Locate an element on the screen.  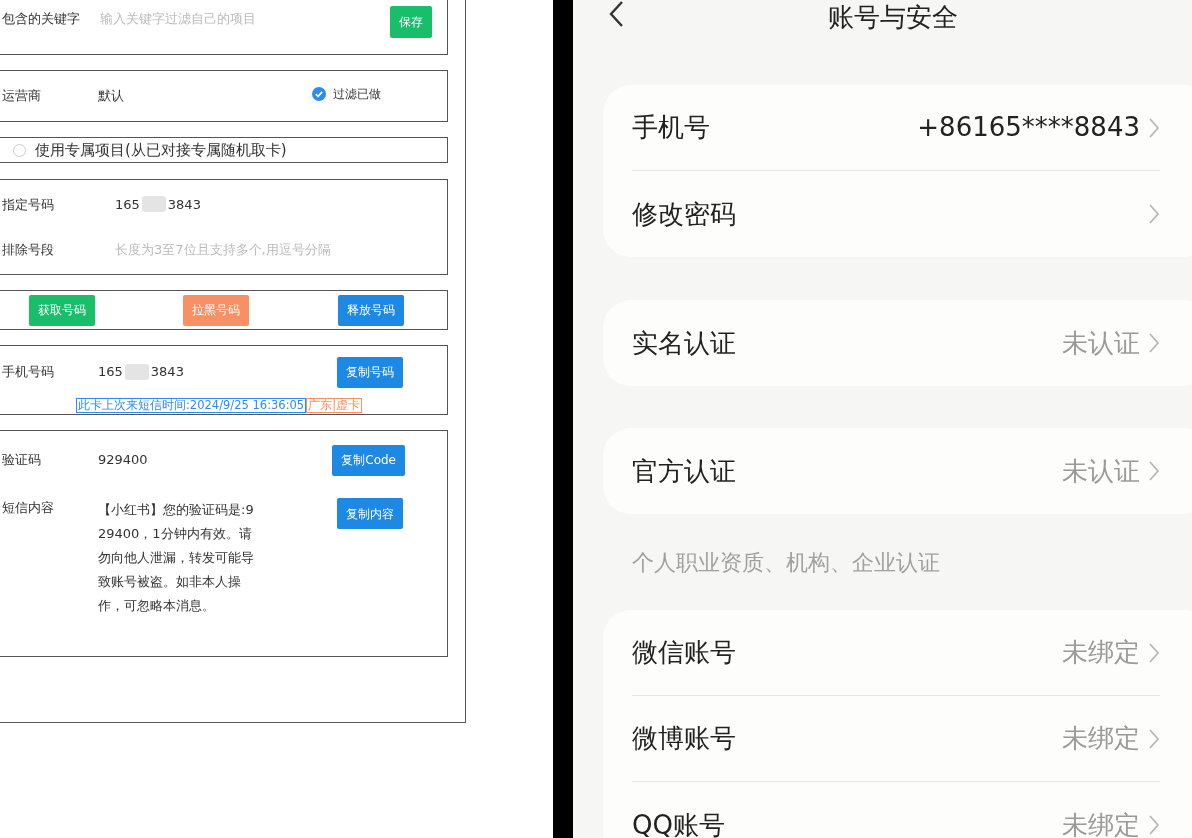
row-value: +86165****8843 is located at coordinates (1028, 127).